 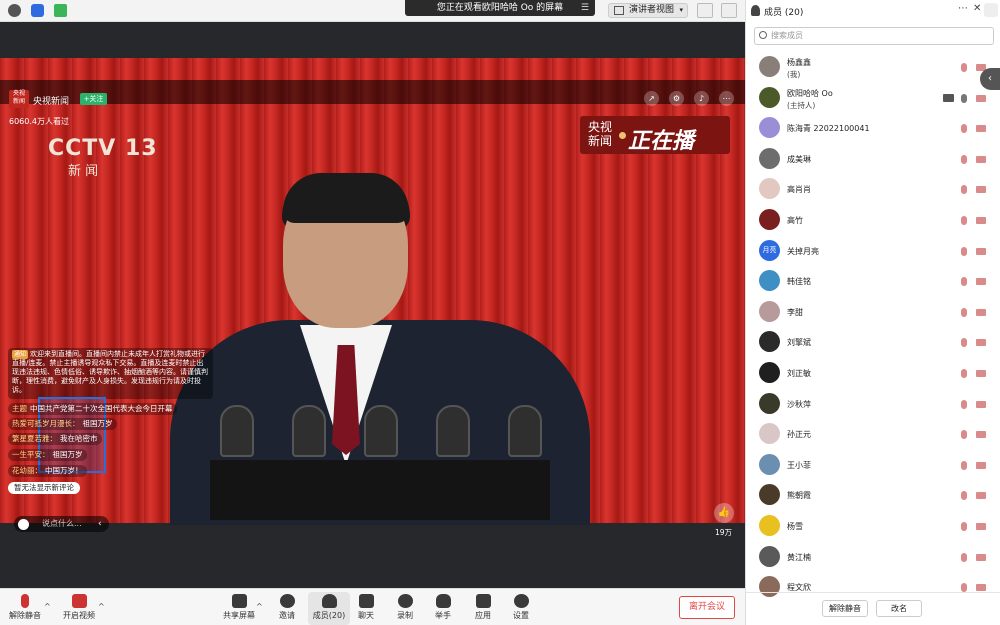 What do you see at coordinates (873, 128) in the screenshot?
I see `member-row: 陈海青 22022100041` at bounding box center [873, 128].